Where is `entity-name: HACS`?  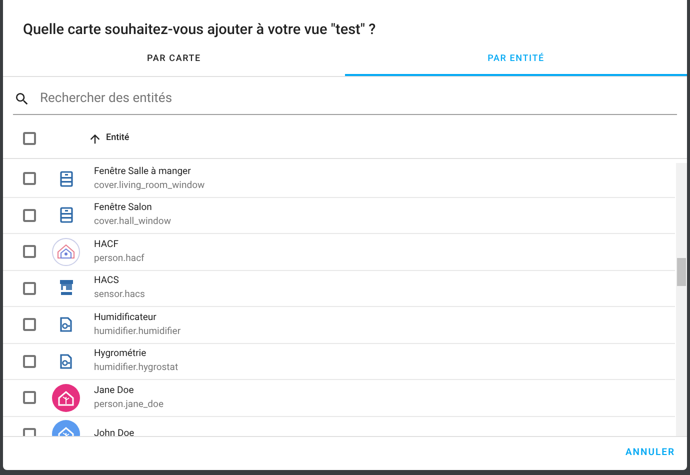 entity-name: HACS is located at coordinates (107, 281).